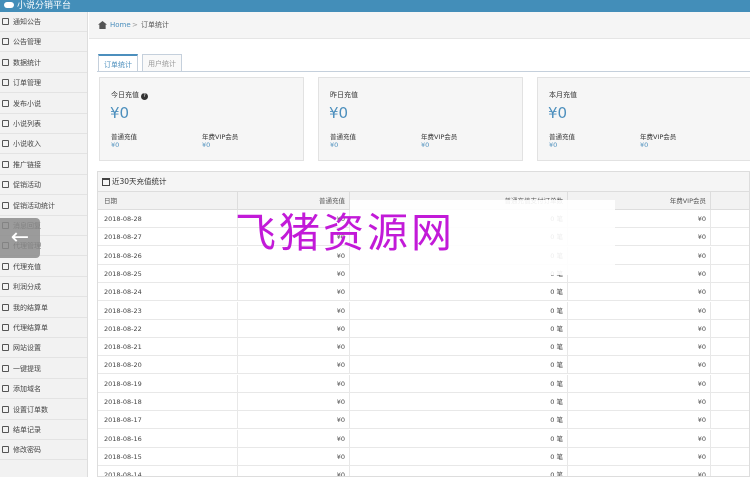 The image size is (750, 477). What do you see at coordinates (5, 348) in the screenshot?
I see `gears-icon` at bounding box center [5, 348].